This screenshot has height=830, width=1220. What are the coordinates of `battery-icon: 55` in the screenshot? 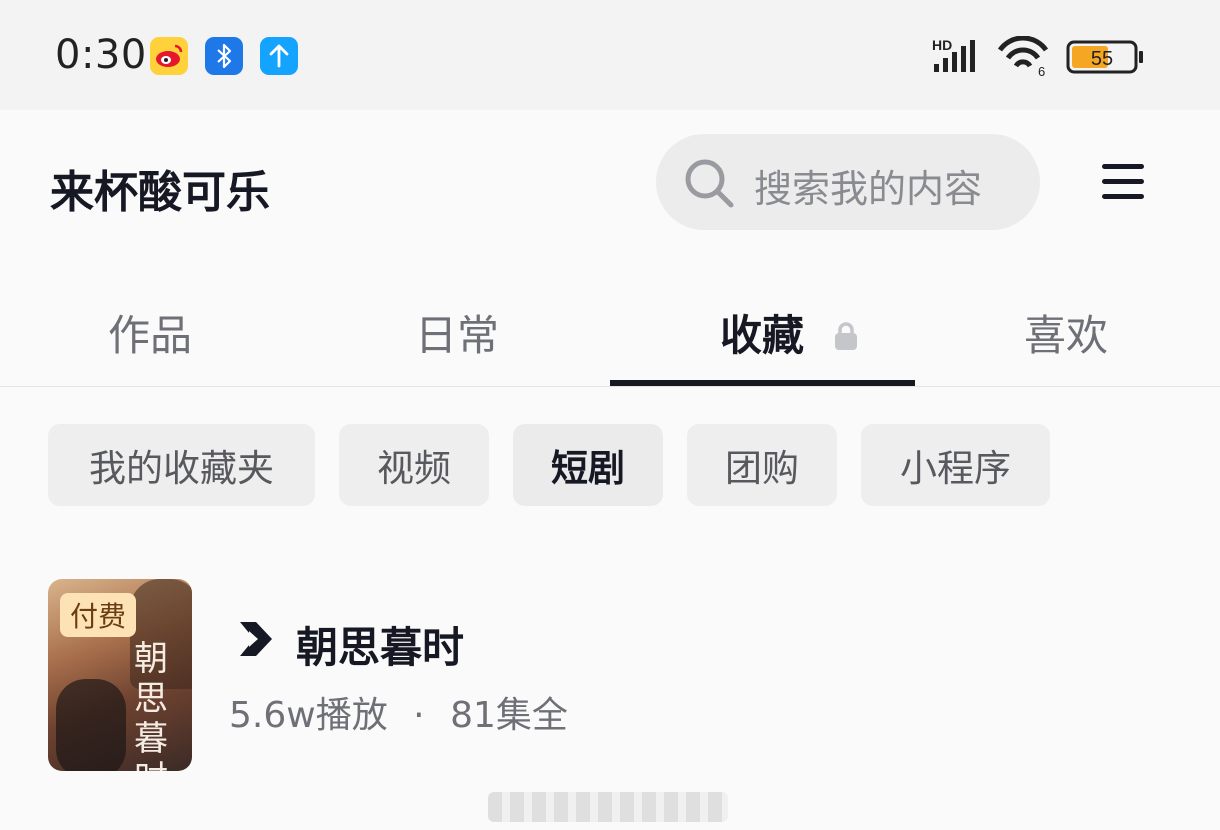 It's located at (1104, 57).